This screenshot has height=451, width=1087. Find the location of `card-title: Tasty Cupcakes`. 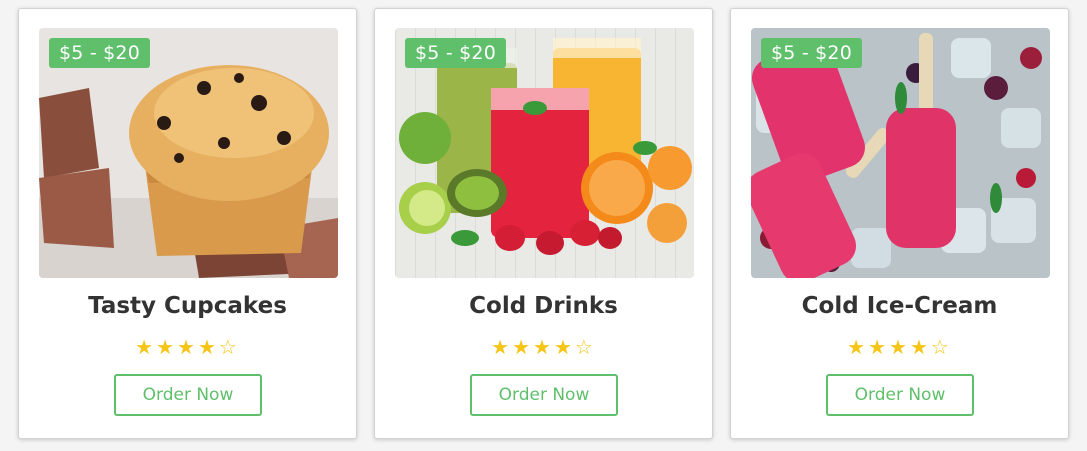

card-title: Tasty Cupcakes is located at coordinates (187, 306).